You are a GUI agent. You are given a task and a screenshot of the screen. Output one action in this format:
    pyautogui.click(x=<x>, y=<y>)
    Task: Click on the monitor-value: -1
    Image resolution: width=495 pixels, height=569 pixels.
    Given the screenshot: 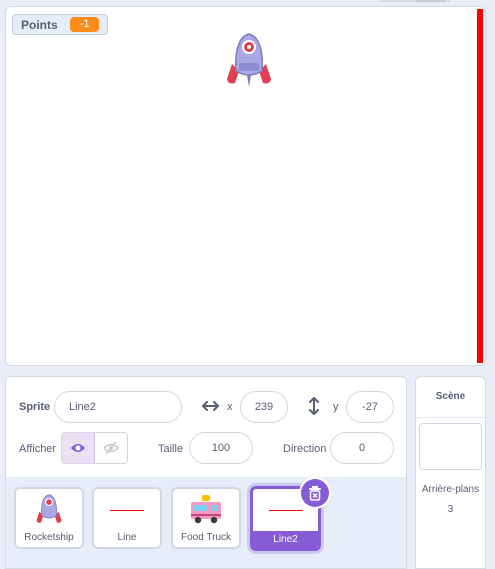 What is the action you would take?
    pyautogui.click(x=84, y=24)
    